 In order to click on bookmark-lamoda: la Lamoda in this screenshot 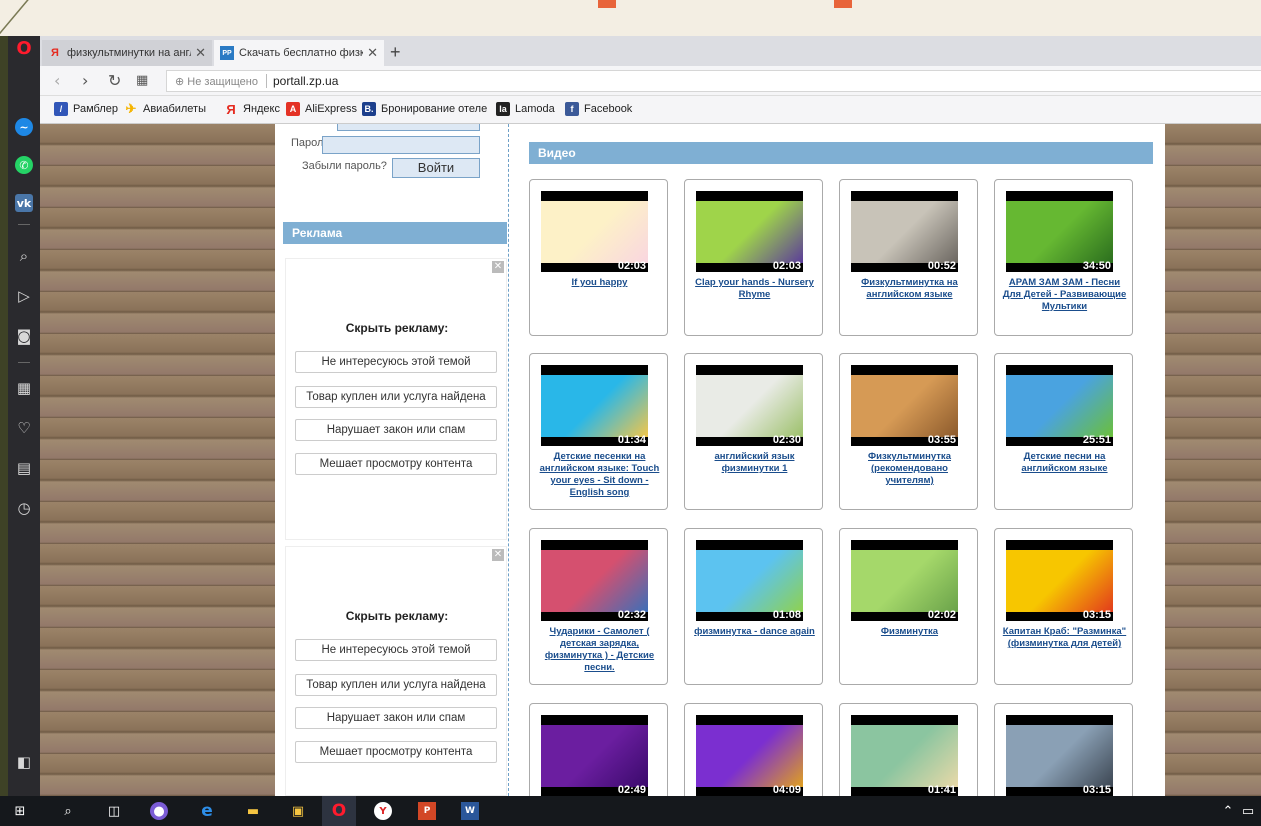, I will do `click(525, 109)`.